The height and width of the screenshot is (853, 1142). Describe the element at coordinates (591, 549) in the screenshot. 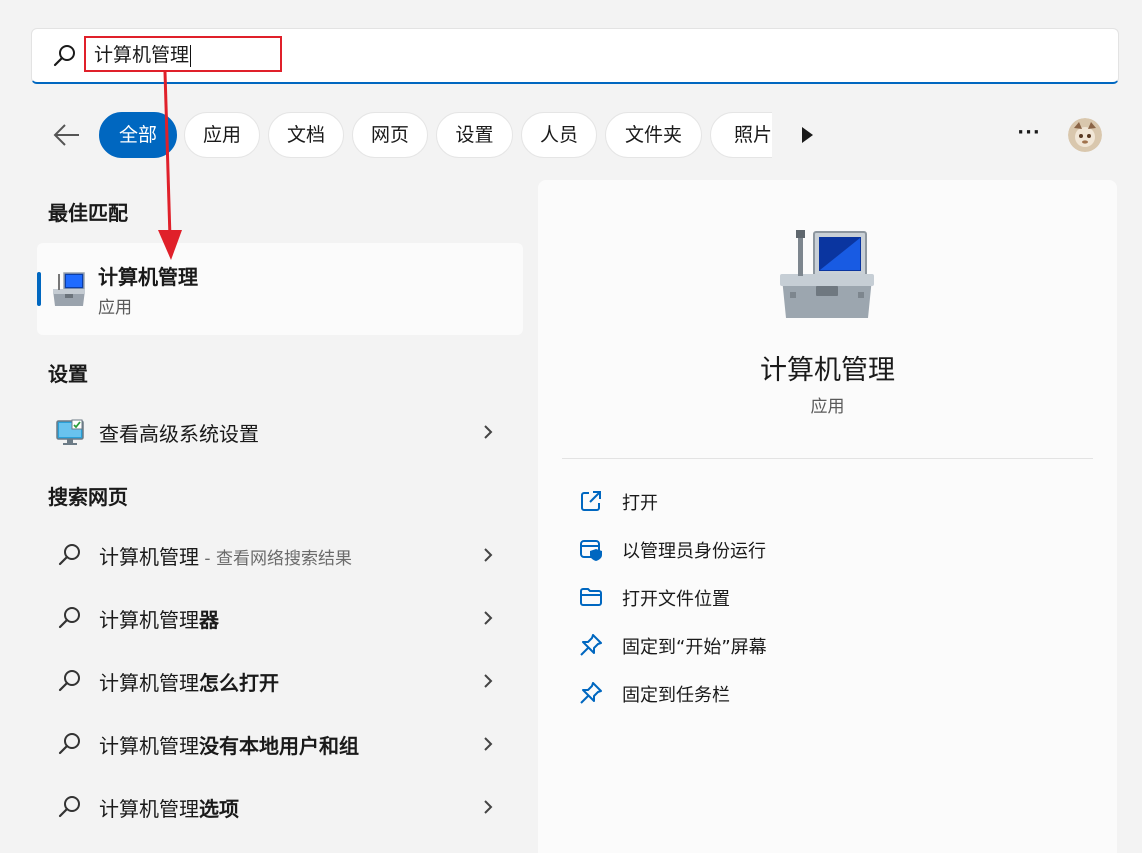

I see `shield-icon` at that location.